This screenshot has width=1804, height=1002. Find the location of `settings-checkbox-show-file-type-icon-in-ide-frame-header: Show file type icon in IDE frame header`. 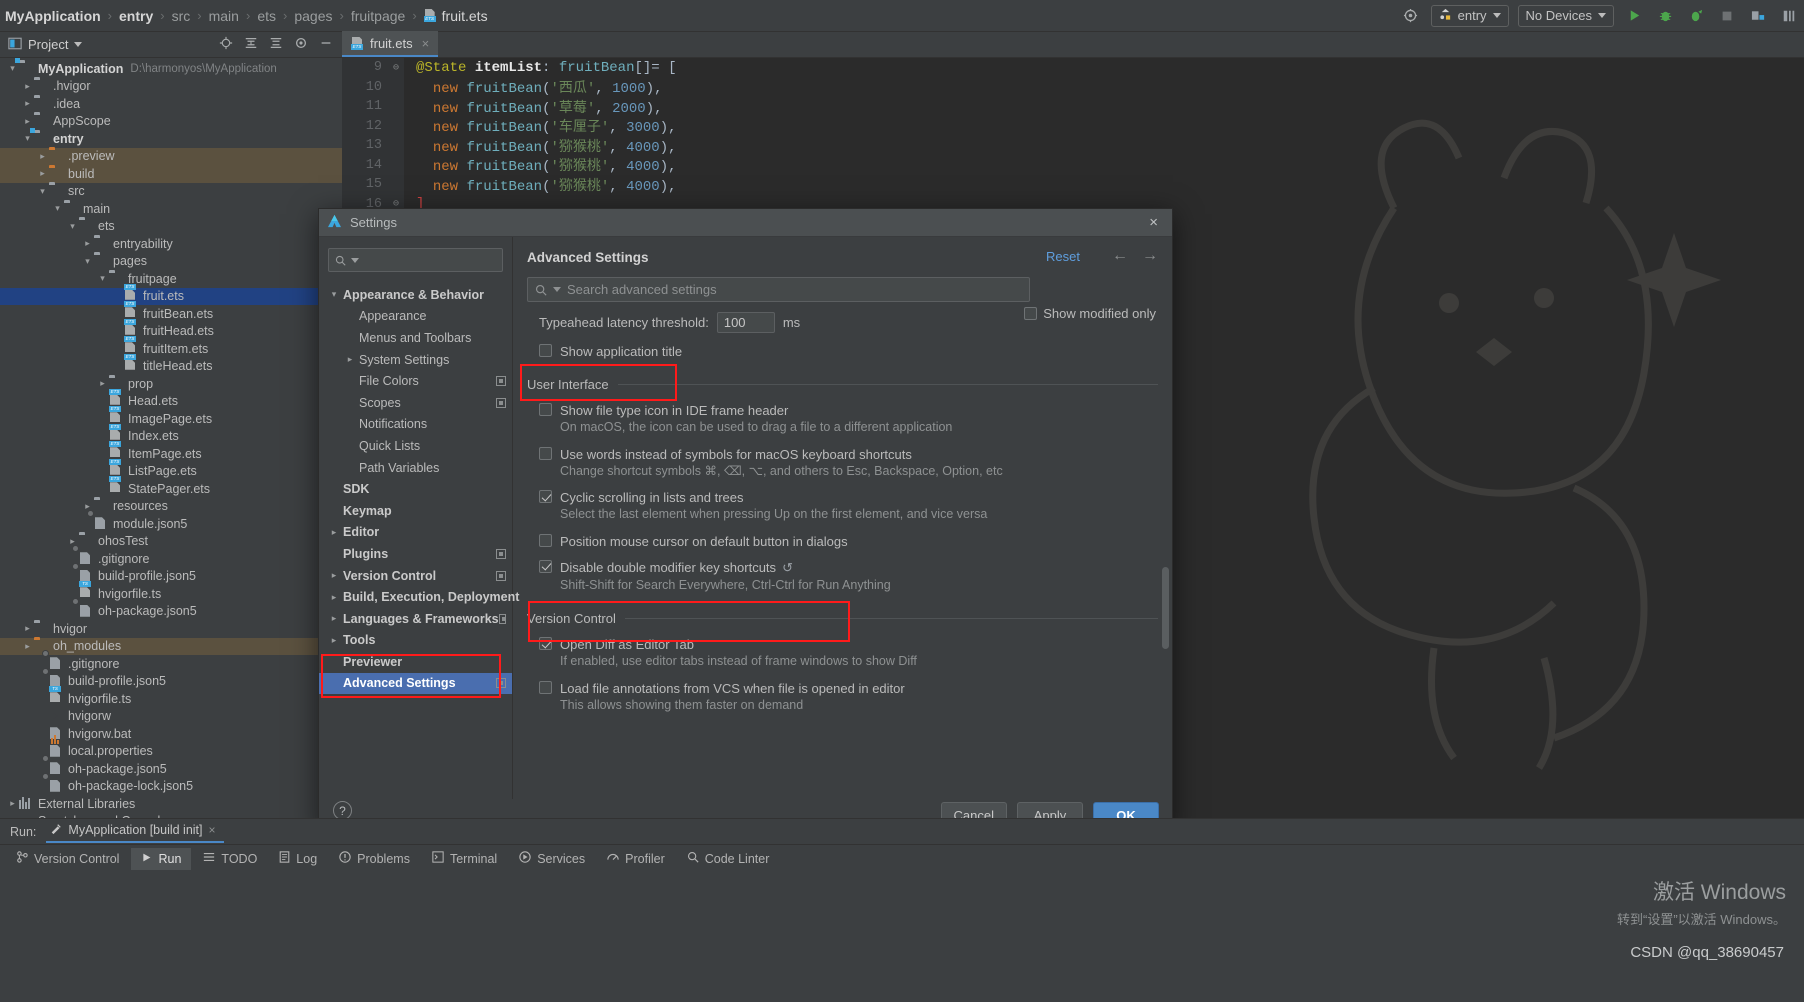

settings-checkbox-show-file-type-icon-in-ide-frame-header: Show file type icon in IDE frame header is located at coordinates (848, 410).